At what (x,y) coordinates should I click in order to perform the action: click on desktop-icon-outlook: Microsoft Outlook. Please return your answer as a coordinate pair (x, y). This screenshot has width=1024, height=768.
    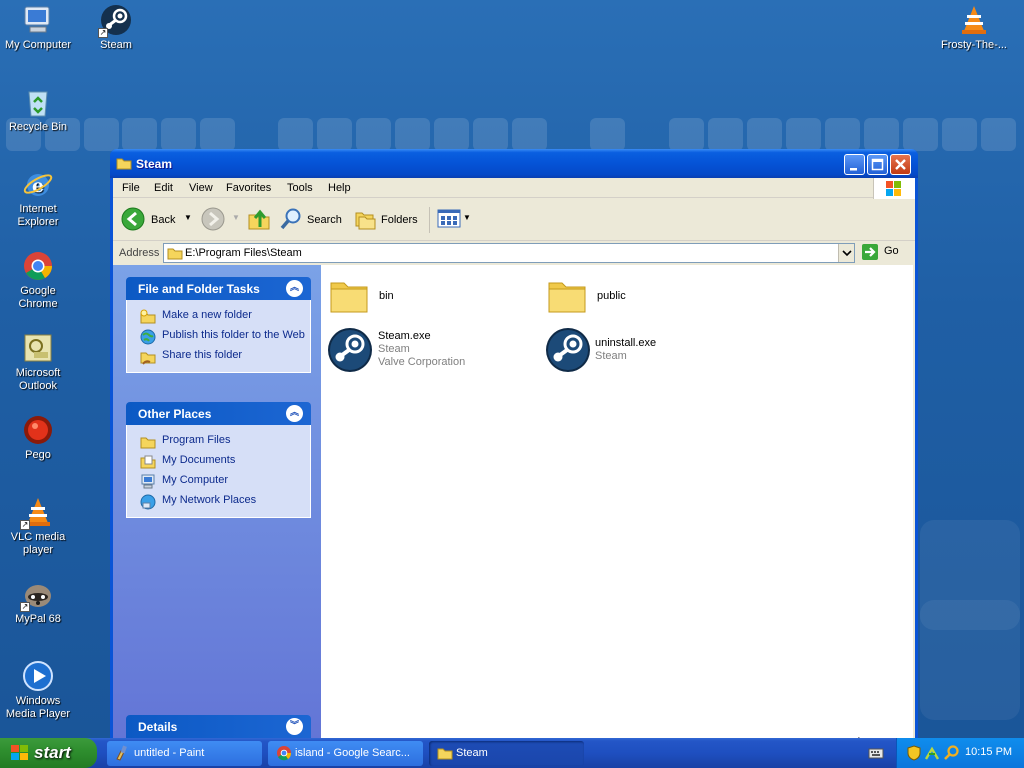
    Looking at the image, I should click on (38, 362).